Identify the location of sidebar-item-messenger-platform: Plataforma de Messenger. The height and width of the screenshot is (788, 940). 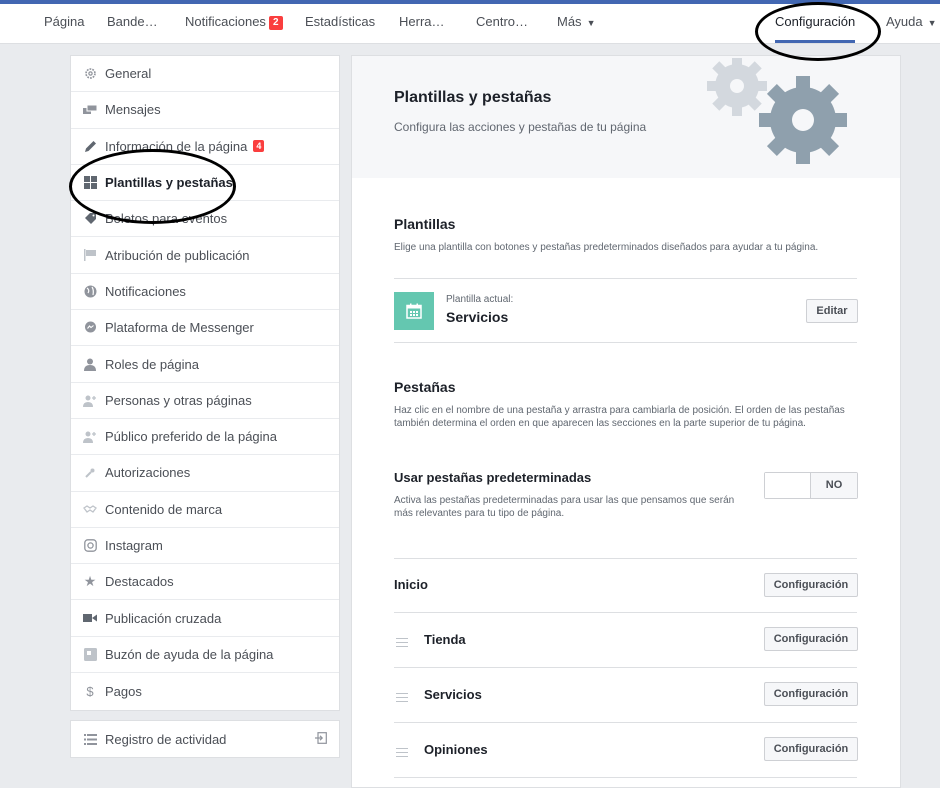
(205, 328).